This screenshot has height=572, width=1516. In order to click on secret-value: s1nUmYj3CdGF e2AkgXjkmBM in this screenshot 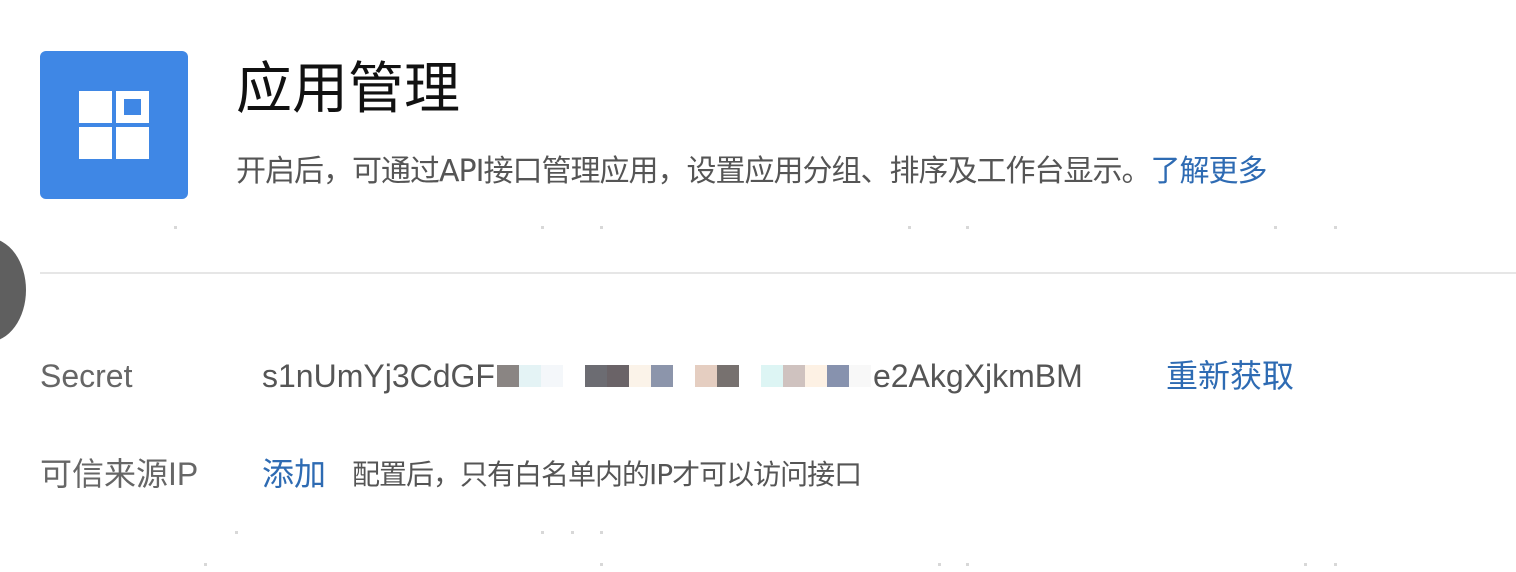, I will do `click(672, 376)`.